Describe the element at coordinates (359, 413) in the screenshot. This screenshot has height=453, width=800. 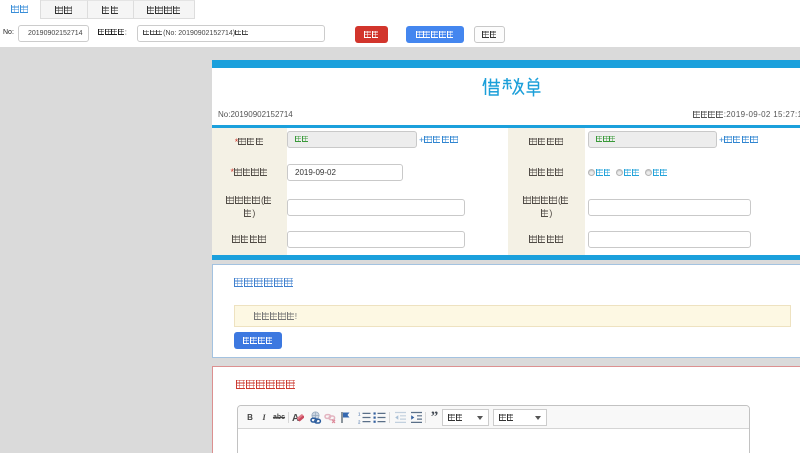
I see `svg-text: 1` at that location.